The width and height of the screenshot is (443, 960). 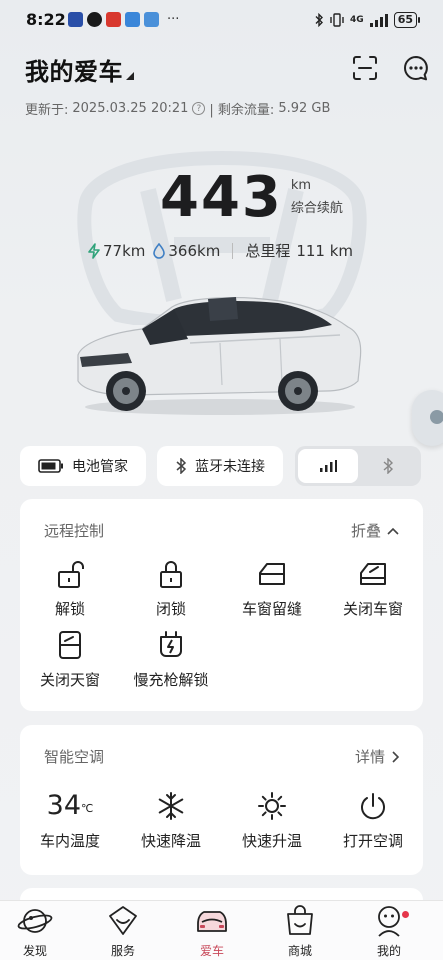 I want to click on unlock-button: 解锁, so click(x=70, y=589).